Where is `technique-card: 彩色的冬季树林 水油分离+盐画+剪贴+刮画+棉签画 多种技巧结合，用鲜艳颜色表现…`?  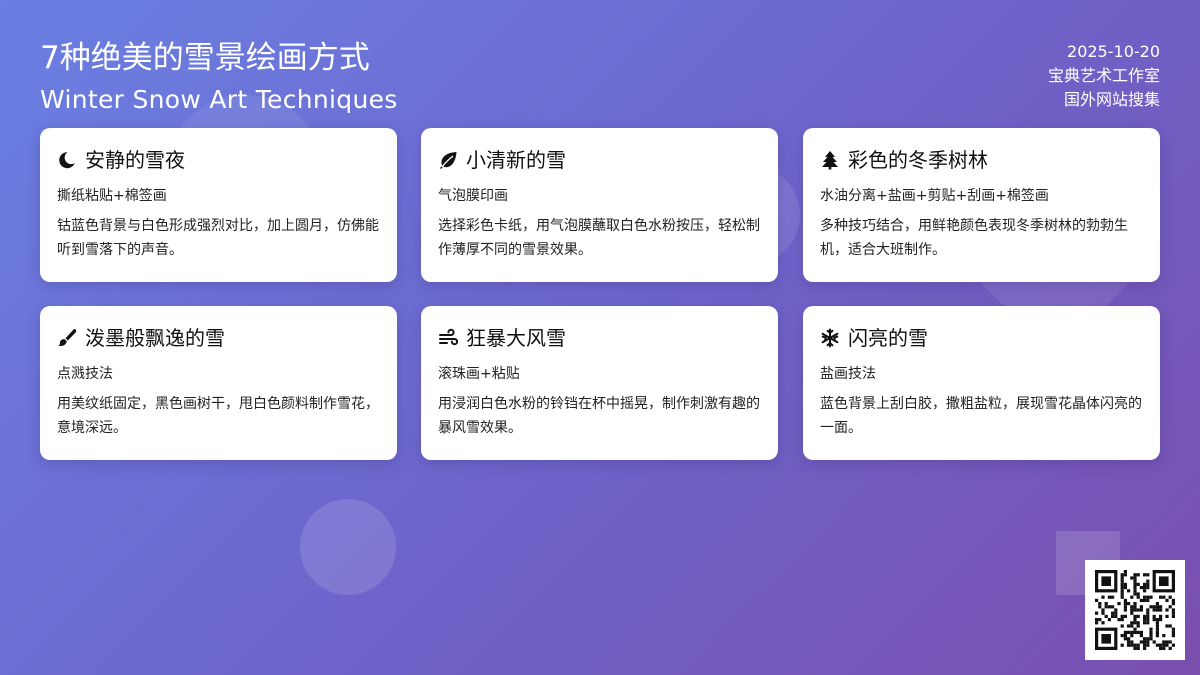 technique-card: 彩色的冬季树林 水油分离+盐画+剪贴+刮画+棉签画 多种技巧结合，用鲜艳颜色表现… is located at coordinates (981, 205).